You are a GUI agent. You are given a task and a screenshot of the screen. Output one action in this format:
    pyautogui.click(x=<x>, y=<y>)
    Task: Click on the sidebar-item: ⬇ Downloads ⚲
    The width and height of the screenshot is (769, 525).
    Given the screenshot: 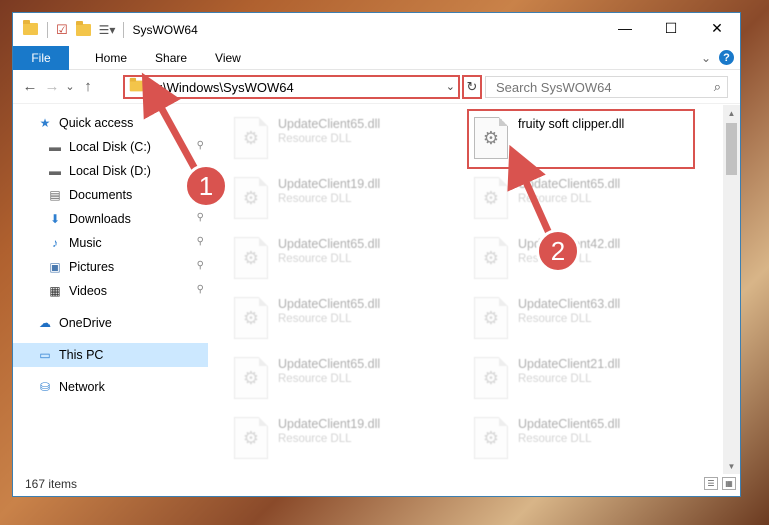 What is the action you would take?
    pyautogui.click(x=110, y=219)
    